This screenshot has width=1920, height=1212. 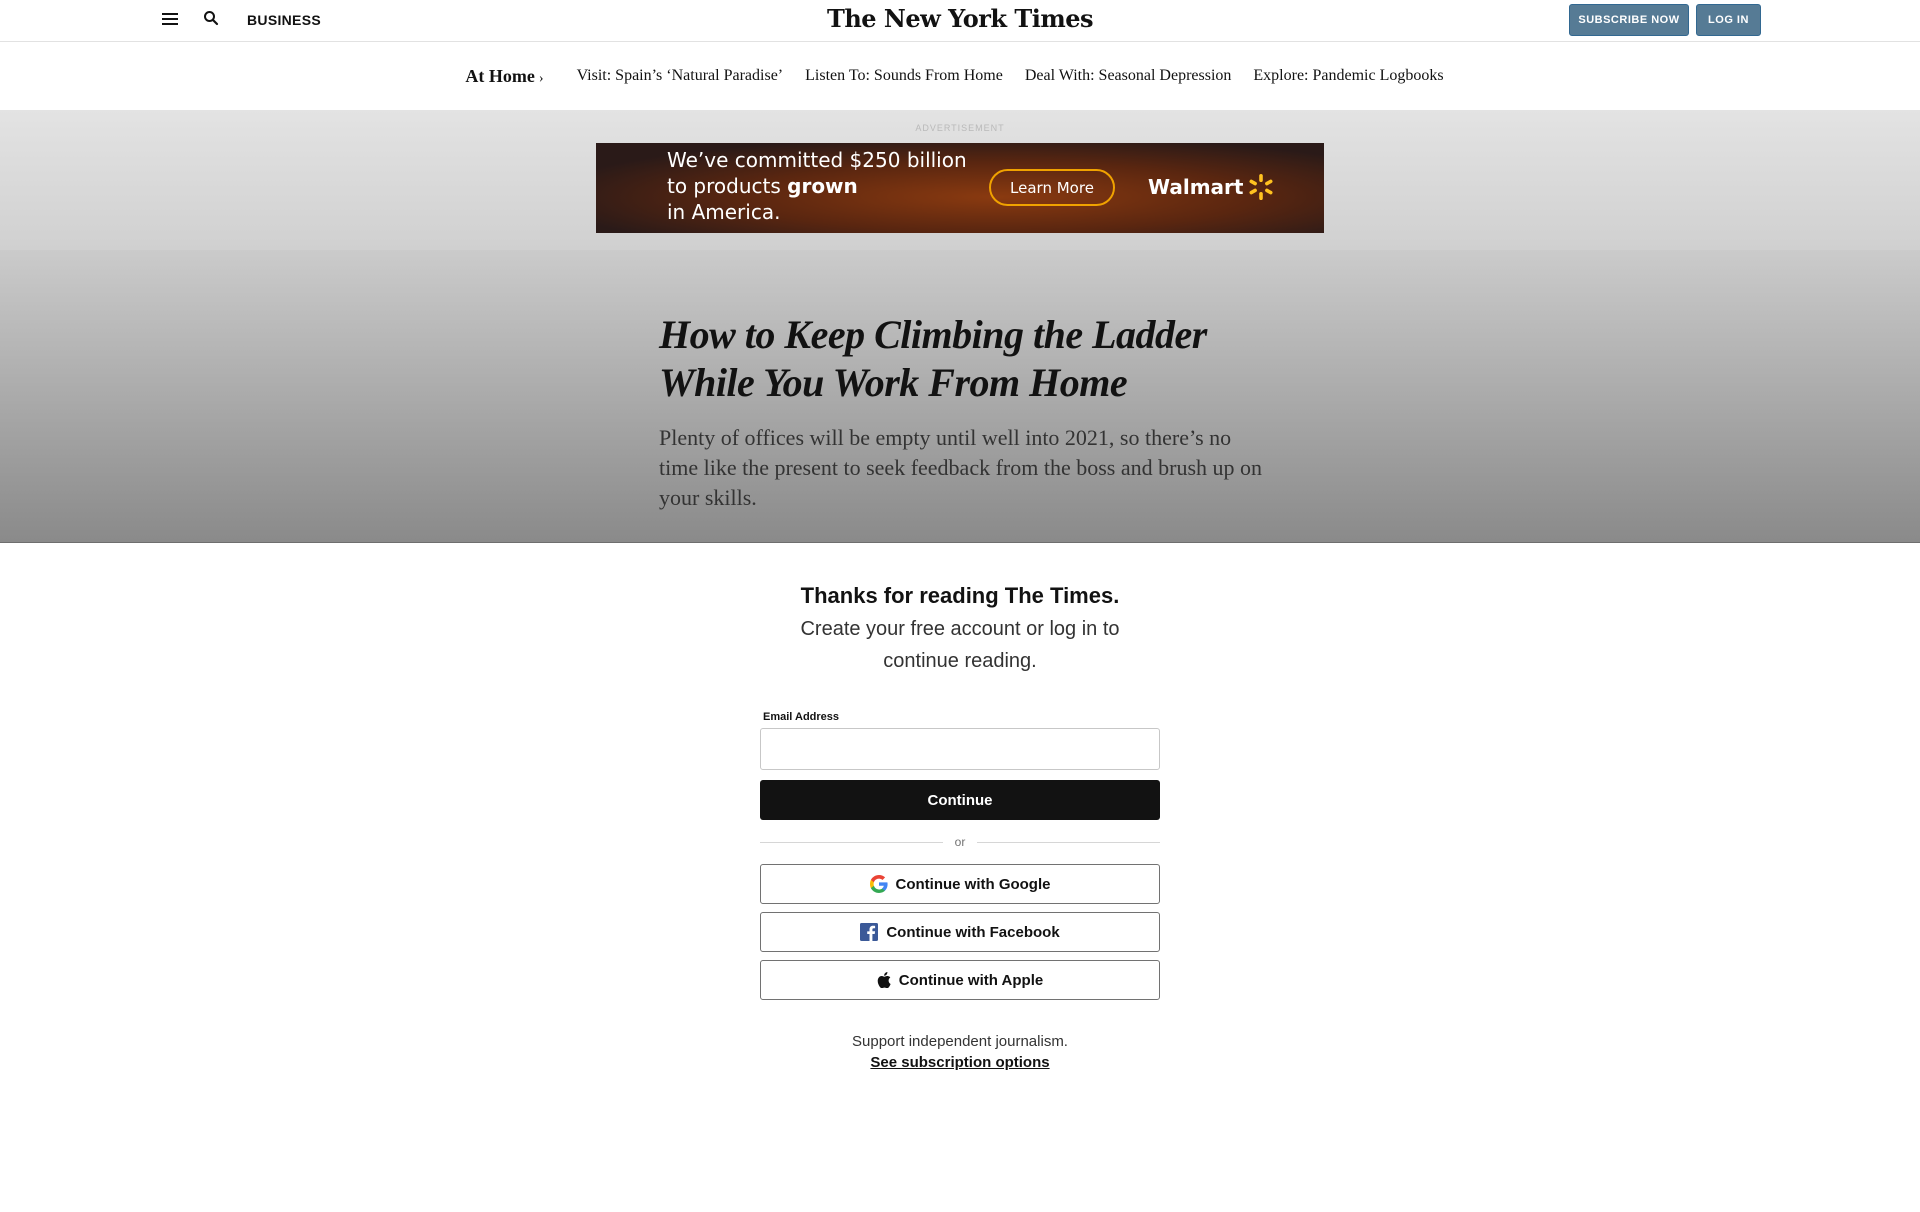 What do you see at coordinates (1052, 187) in the screenshot?
I see `ad-learn-more-button: Learn More` at bounding box center [1052, 187].